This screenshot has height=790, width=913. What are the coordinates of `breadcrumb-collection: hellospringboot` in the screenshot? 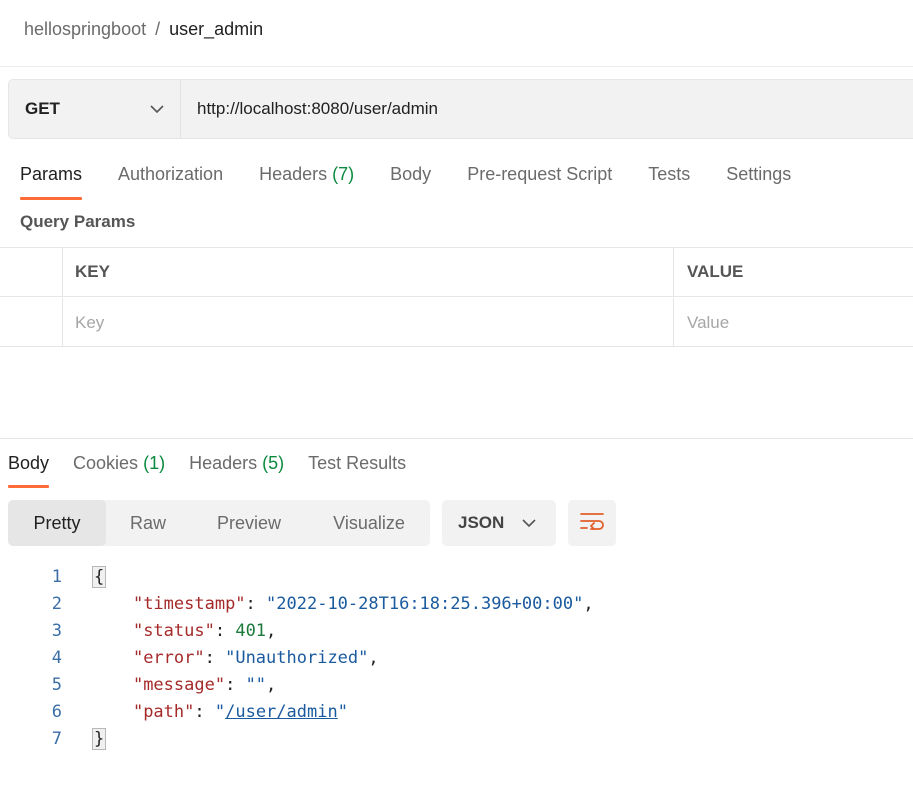 It's located at (85, 29).